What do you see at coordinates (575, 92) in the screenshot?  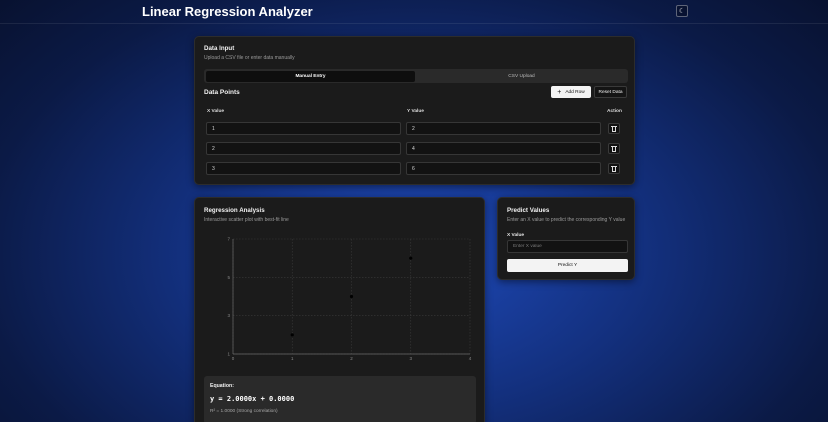 I see `add-row-label: Add Row` at bounding box center [575, 92].